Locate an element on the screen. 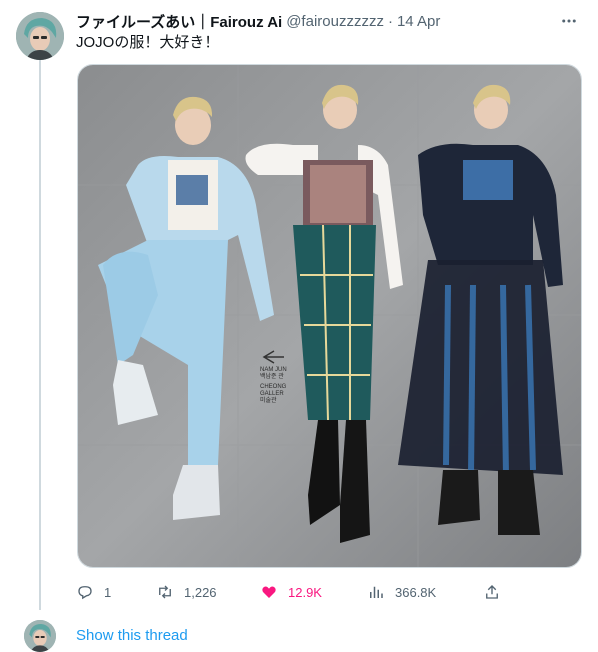  retweet-button: 1,226 is located at coordinates (186, 592).